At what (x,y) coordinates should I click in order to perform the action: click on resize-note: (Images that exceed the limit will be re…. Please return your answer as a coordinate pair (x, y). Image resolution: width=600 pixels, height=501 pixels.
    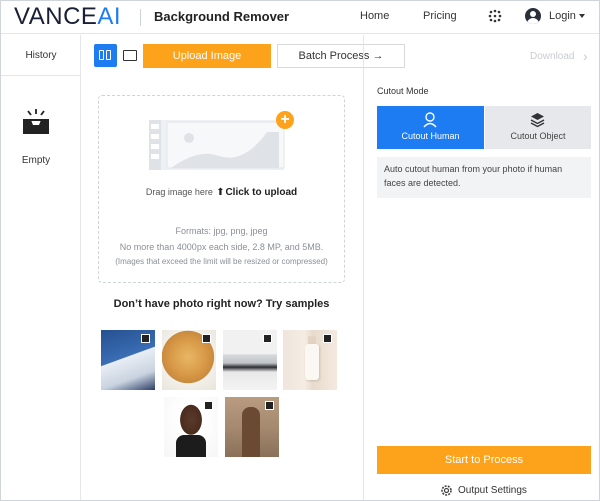
    Looking at the image, I should click on (221, 261).